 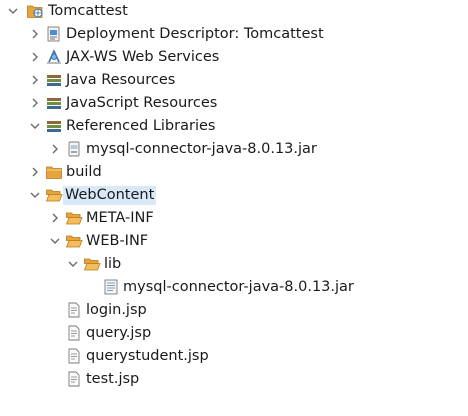 What do you see at coordinates (143, 57) in the screenshot?
I see `tree-item-label: JAX-WS Web Services` at bounding box center [143, 57].